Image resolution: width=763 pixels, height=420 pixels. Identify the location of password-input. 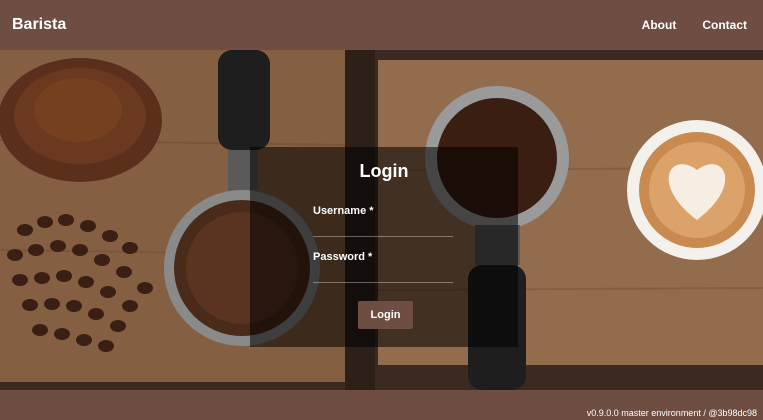
(383, 274).